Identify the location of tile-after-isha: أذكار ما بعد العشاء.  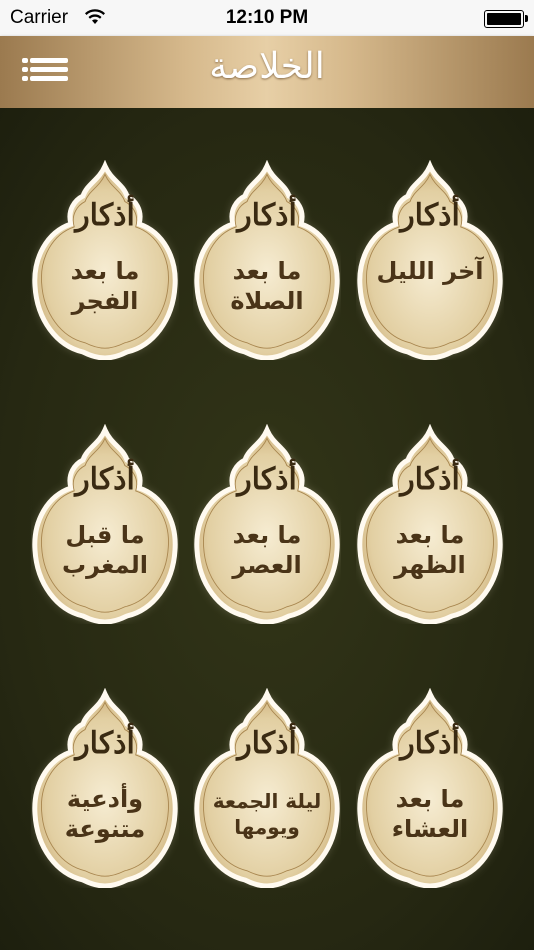
(430, 788).